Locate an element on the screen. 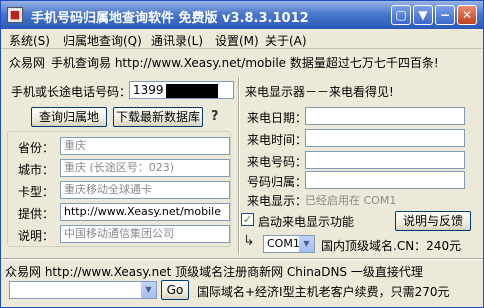  caller-status-value: 已经启用在 COM1 is located at coordinates (351, 200).